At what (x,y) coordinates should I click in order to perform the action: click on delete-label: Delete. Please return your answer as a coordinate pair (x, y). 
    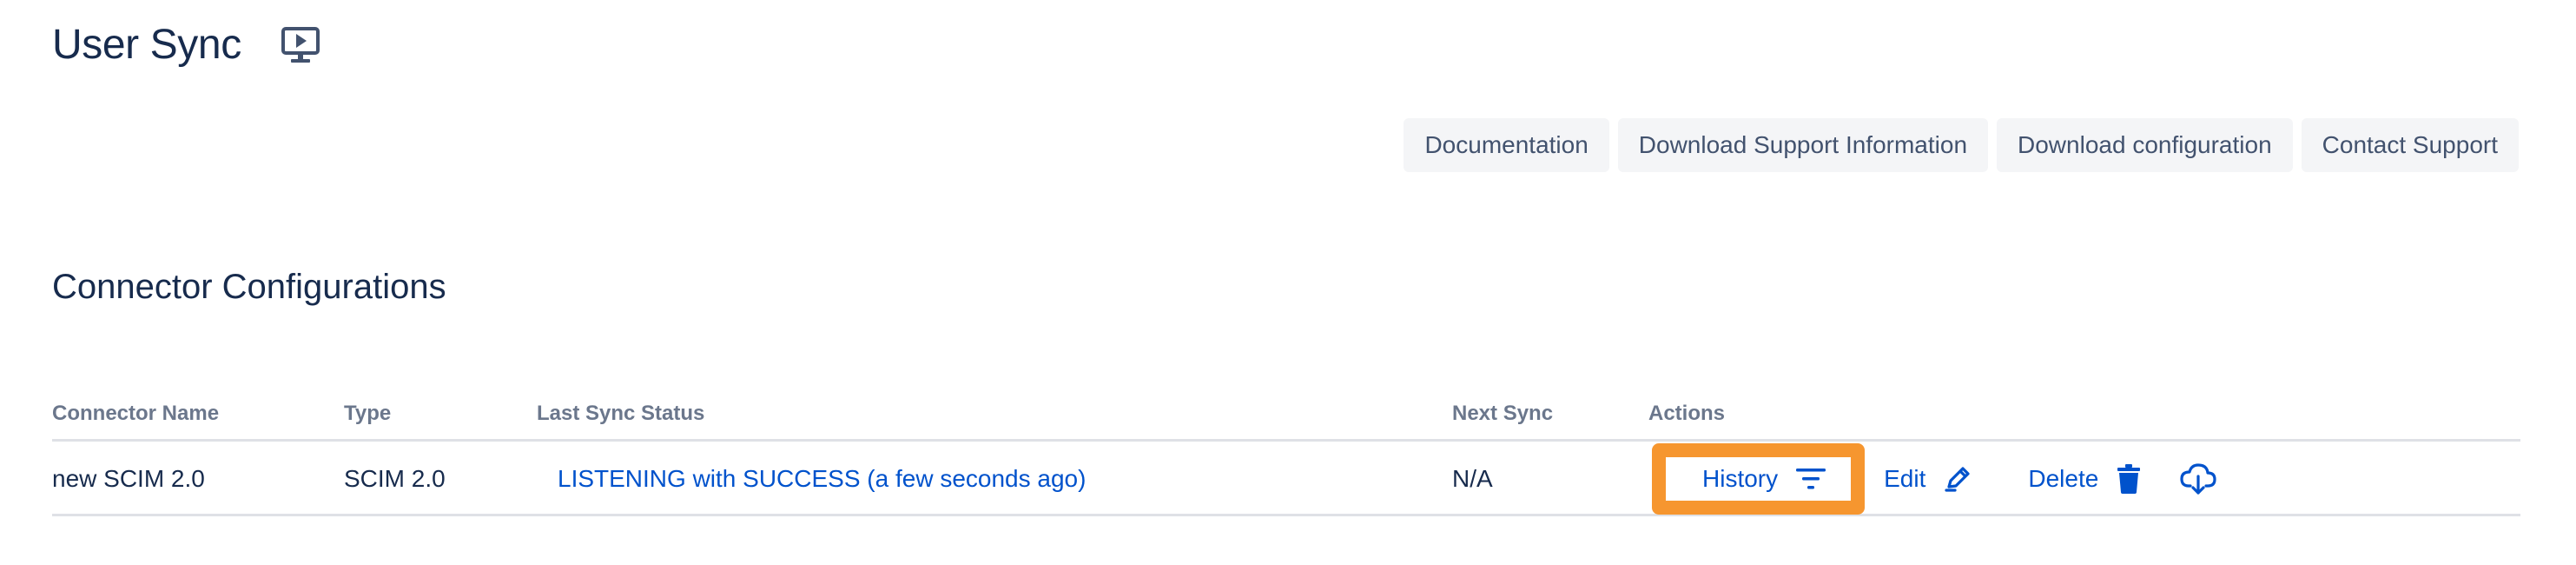
    Looking at the image, I should click on (2063, 478).